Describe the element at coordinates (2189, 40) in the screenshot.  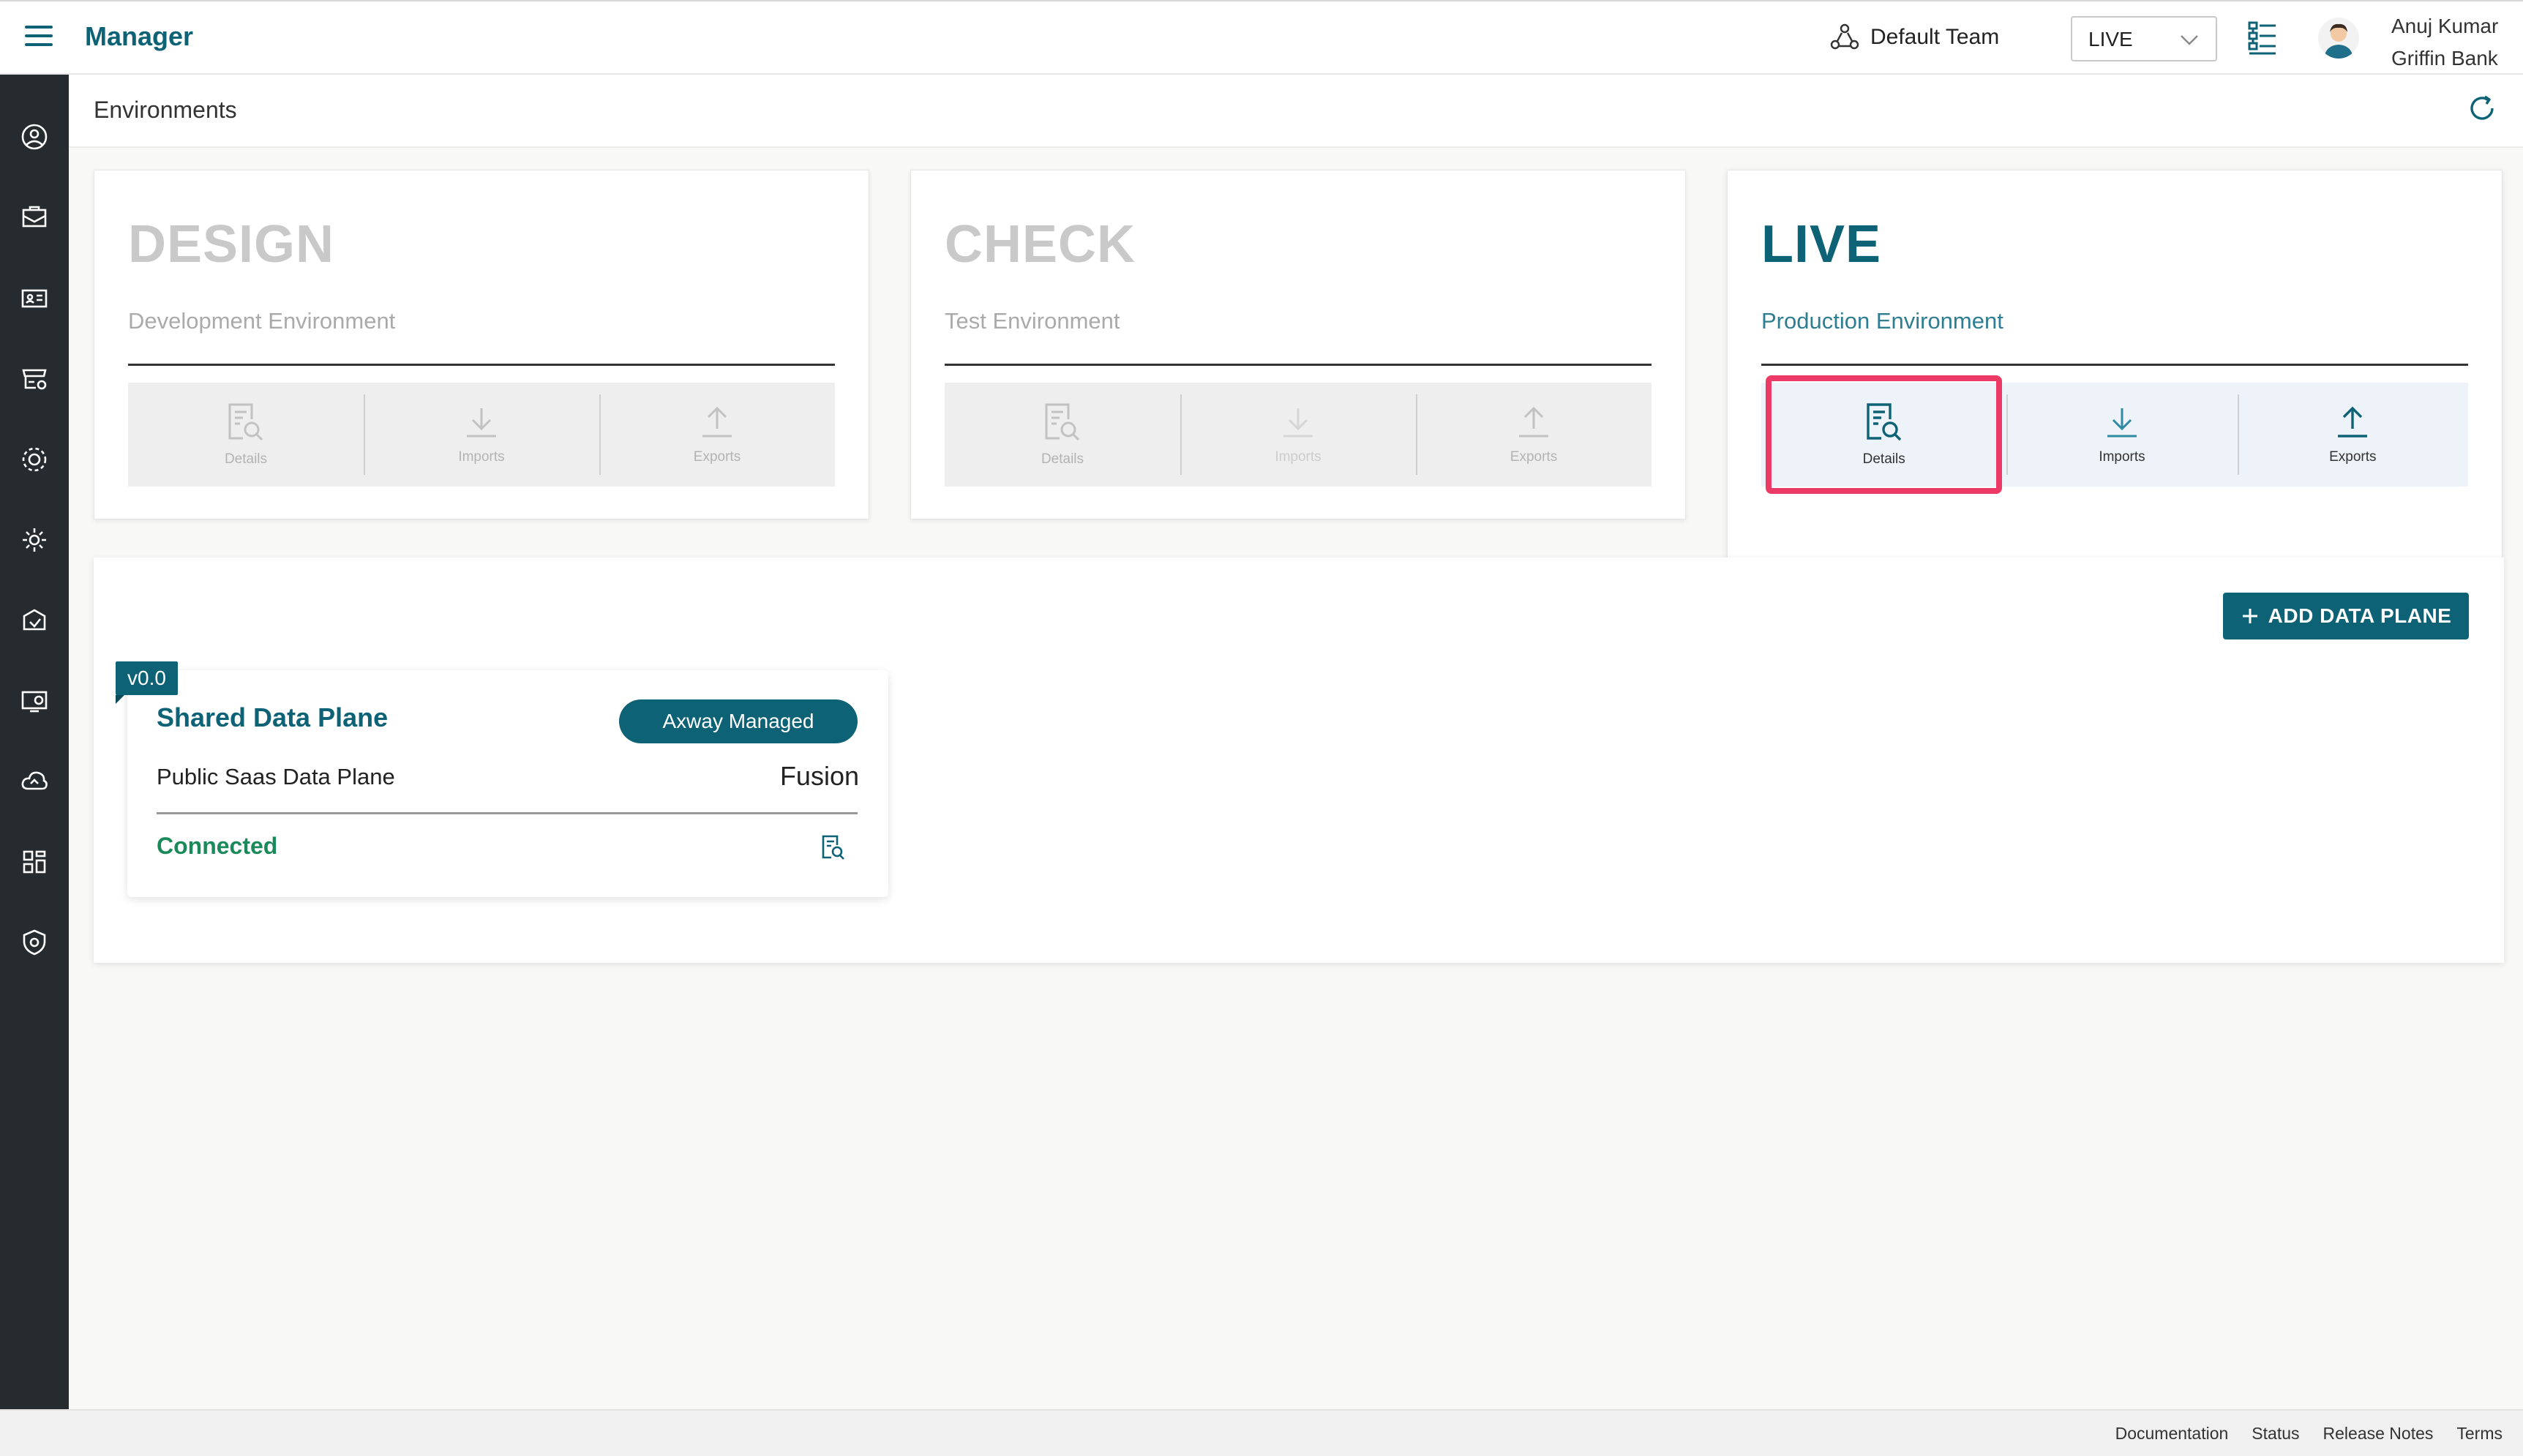
I see `chevron-down-icon` at that location.